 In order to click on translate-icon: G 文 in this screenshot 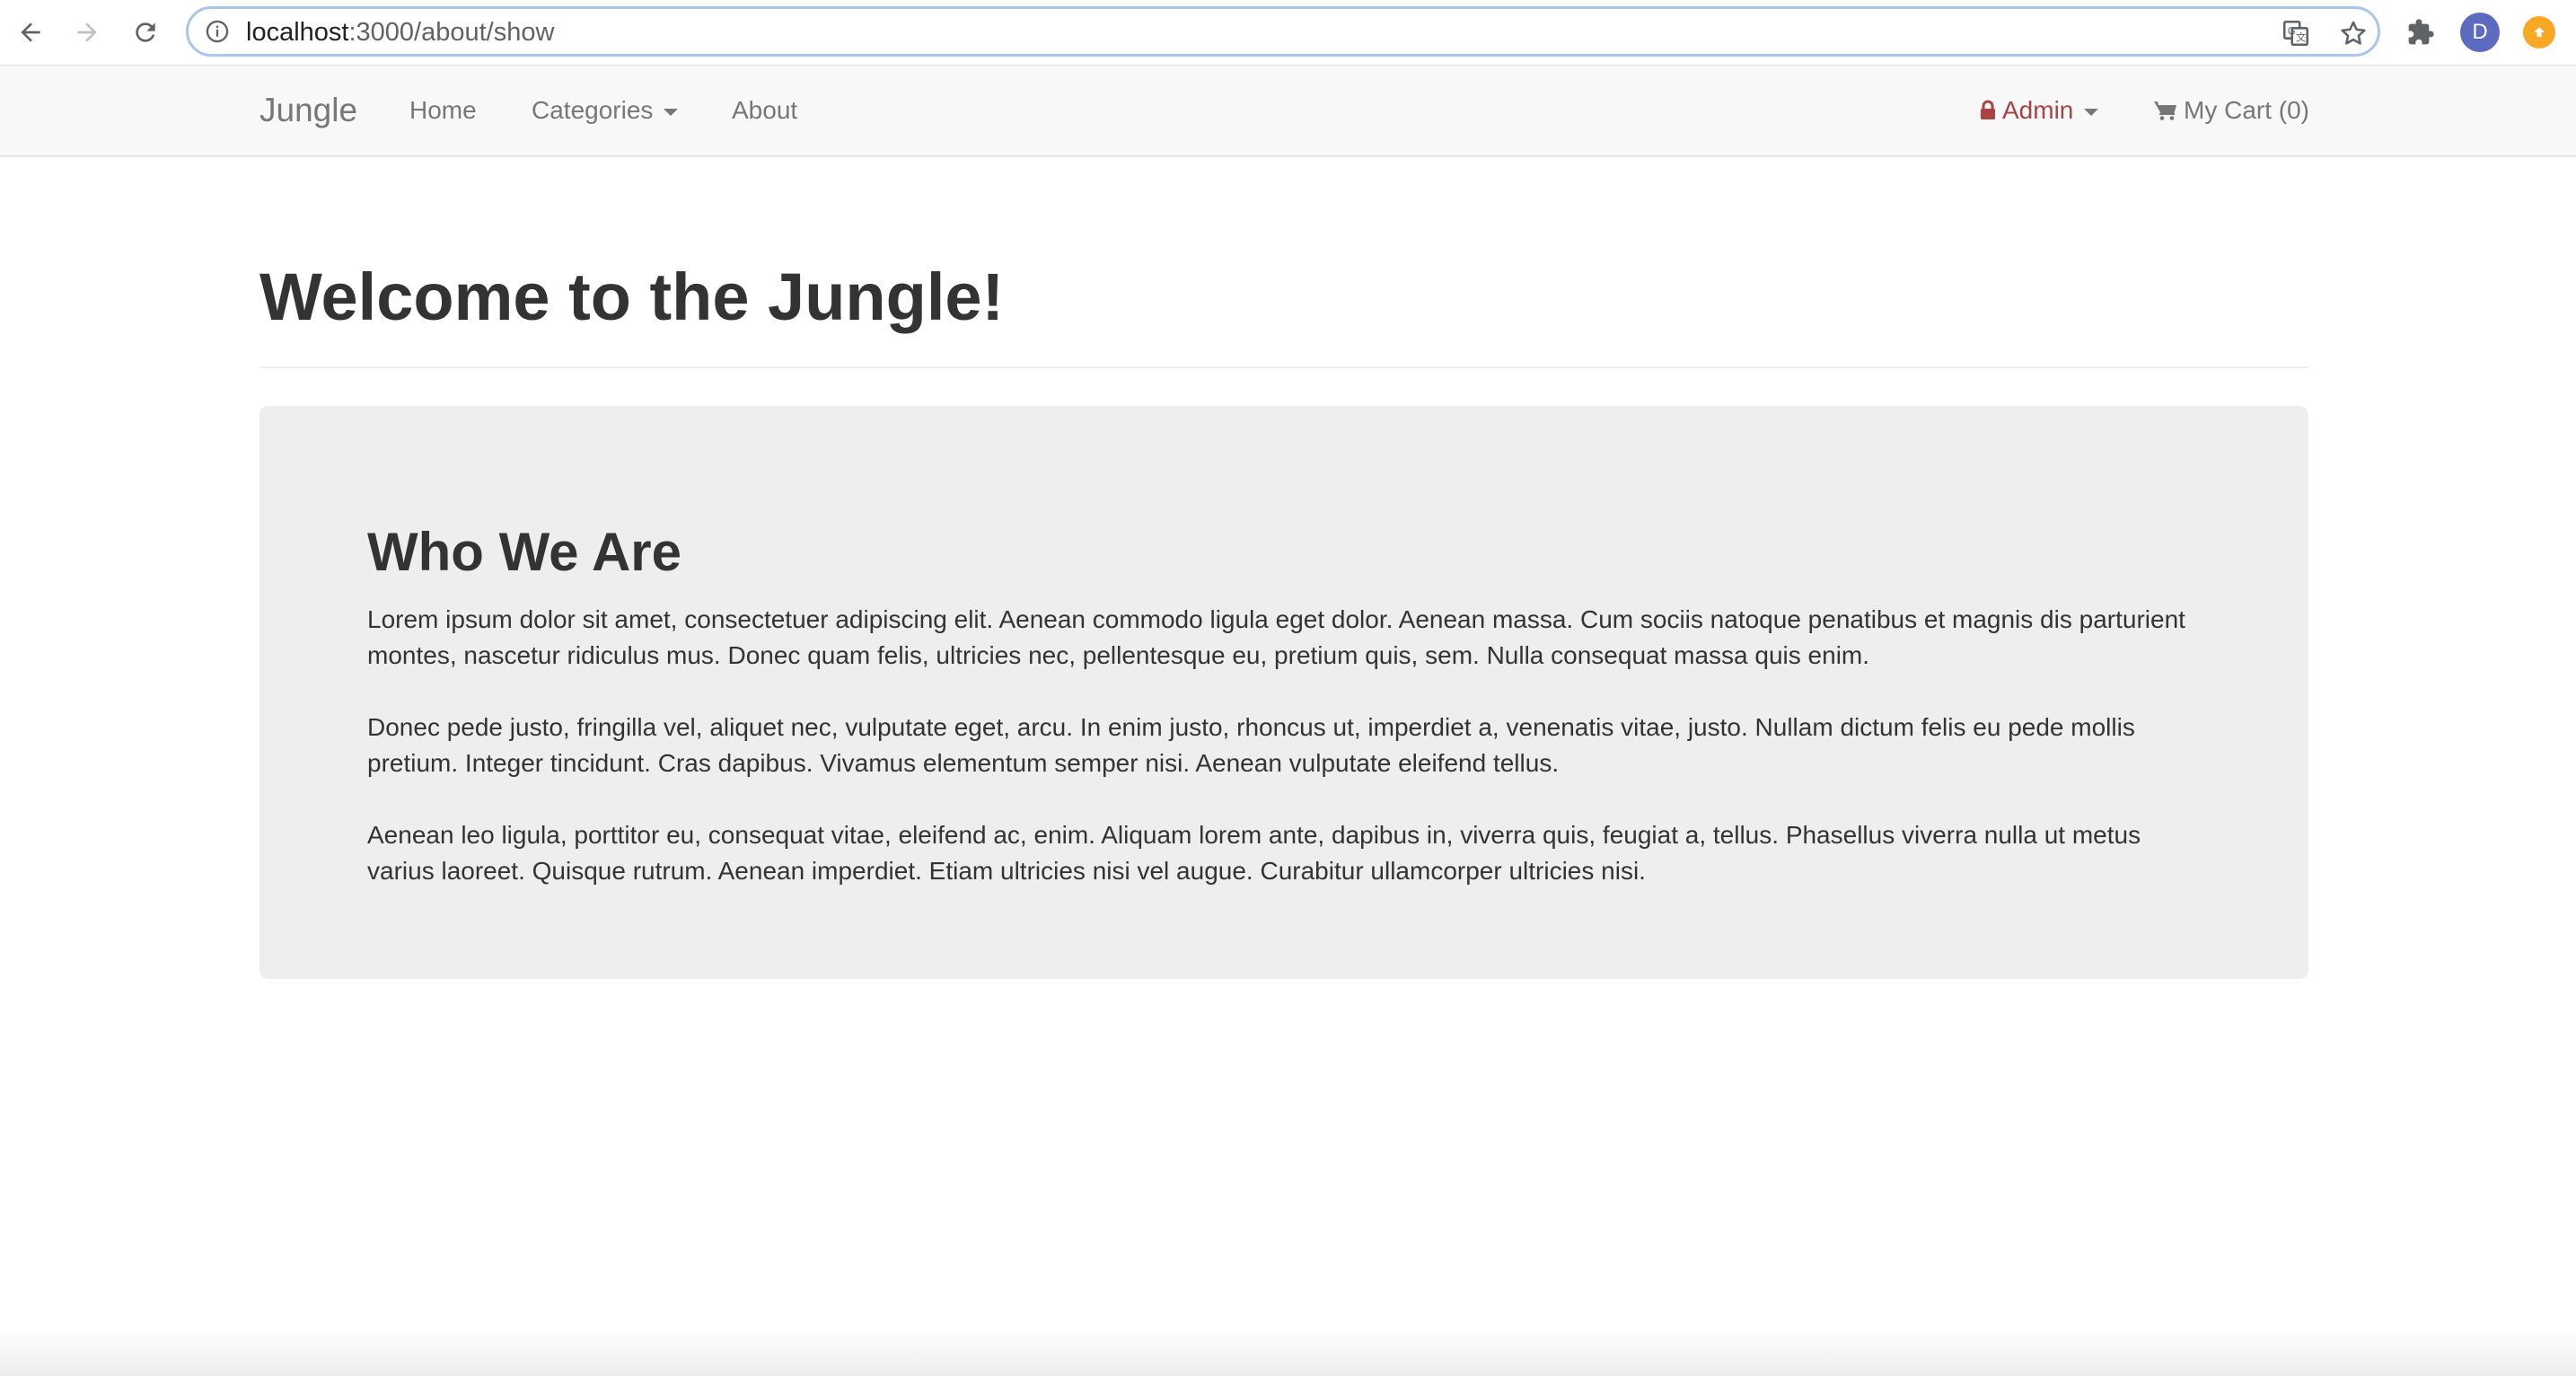, I will do `click(2296, 33)`.